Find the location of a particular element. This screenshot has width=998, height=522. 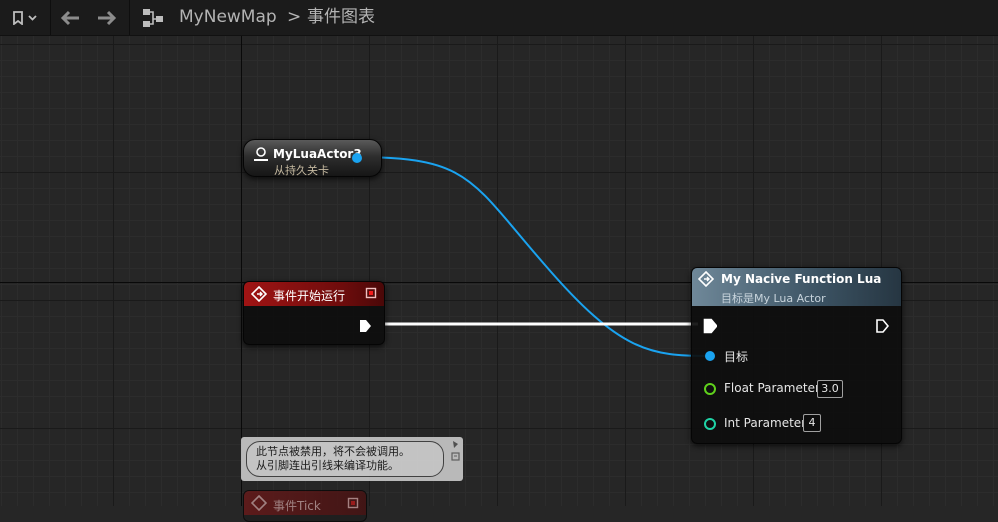

int-input-pin is located at coordinates (710, 424).